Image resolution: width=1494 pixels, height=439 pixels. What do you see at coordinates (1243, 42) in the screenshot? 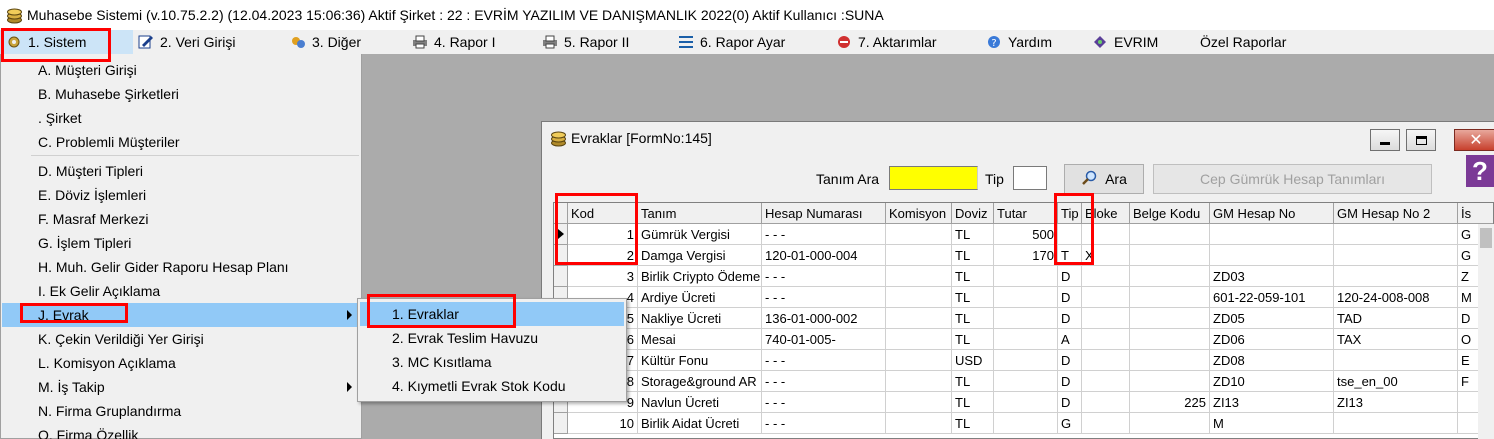
I see `menu-ozel-raporlar: Özel Raporlar` at bounding box center [1243, 42].